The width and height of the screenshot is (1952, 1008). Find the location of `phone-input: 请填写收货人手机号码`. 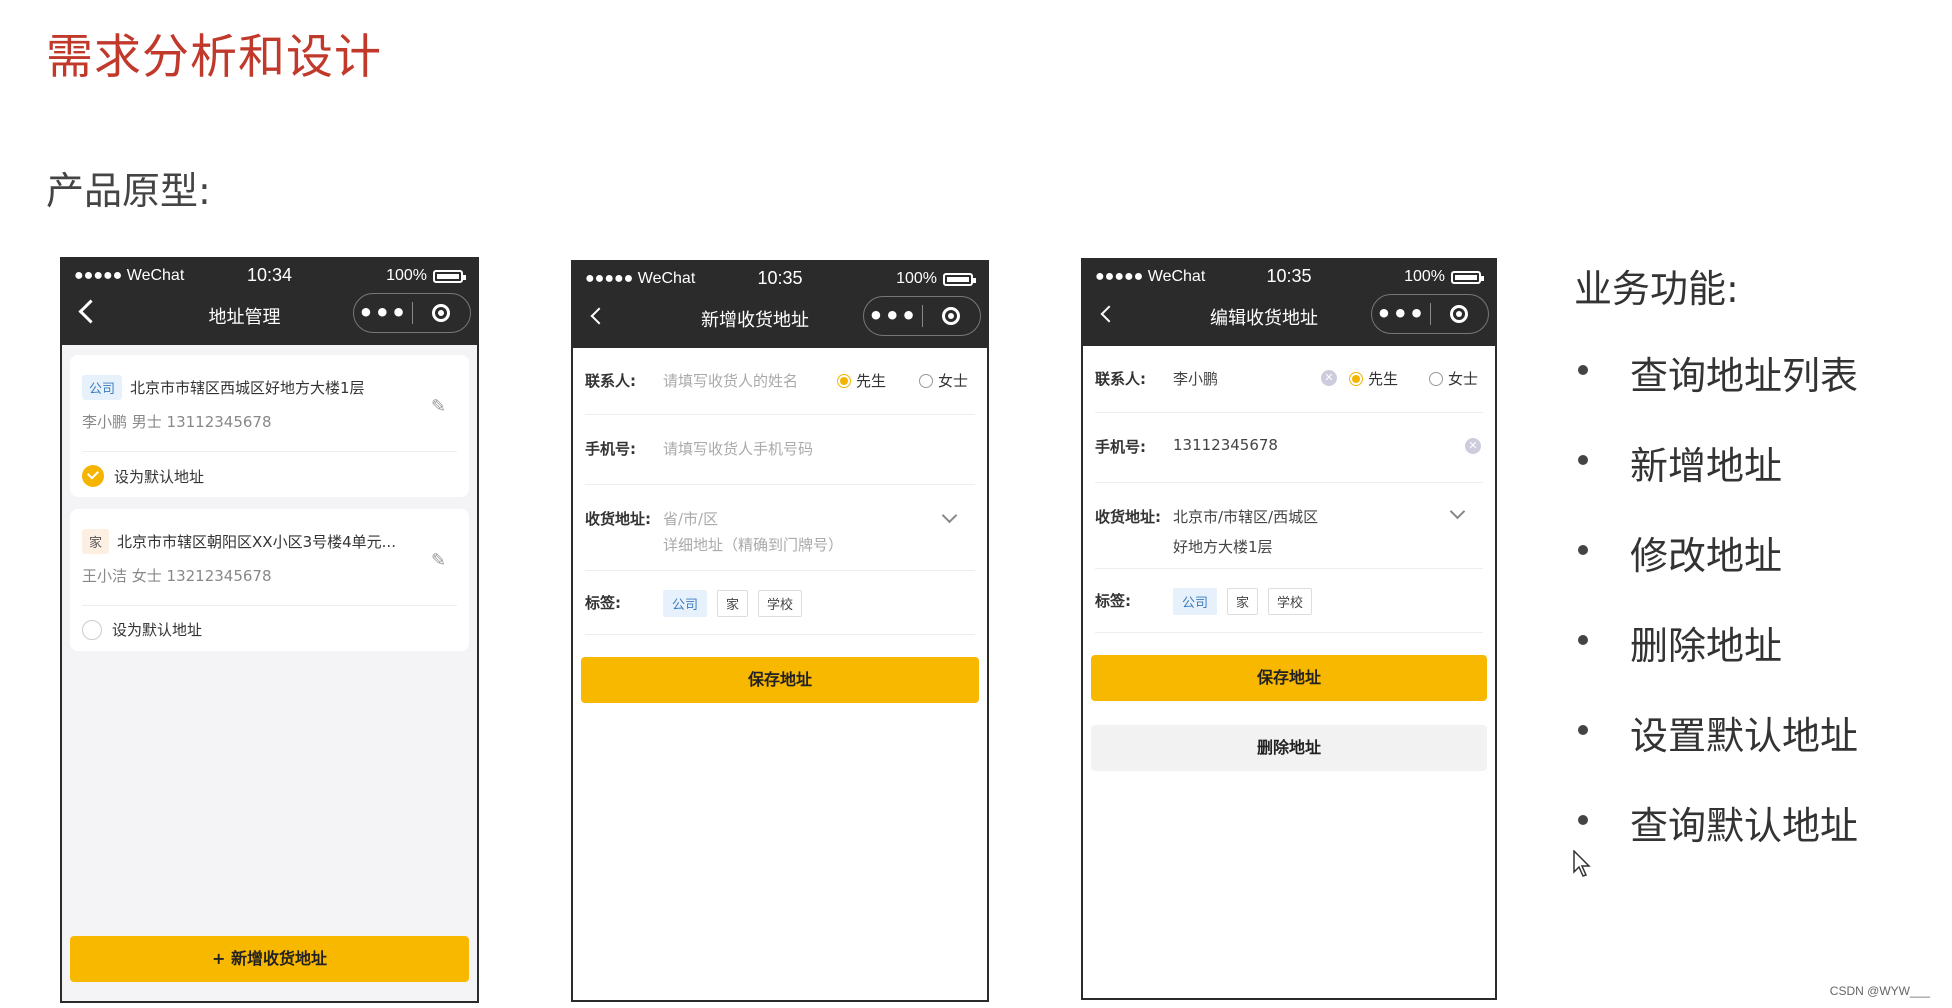

phone-input: 请填写收货人手机号码 is located at coordinates (738, 448).